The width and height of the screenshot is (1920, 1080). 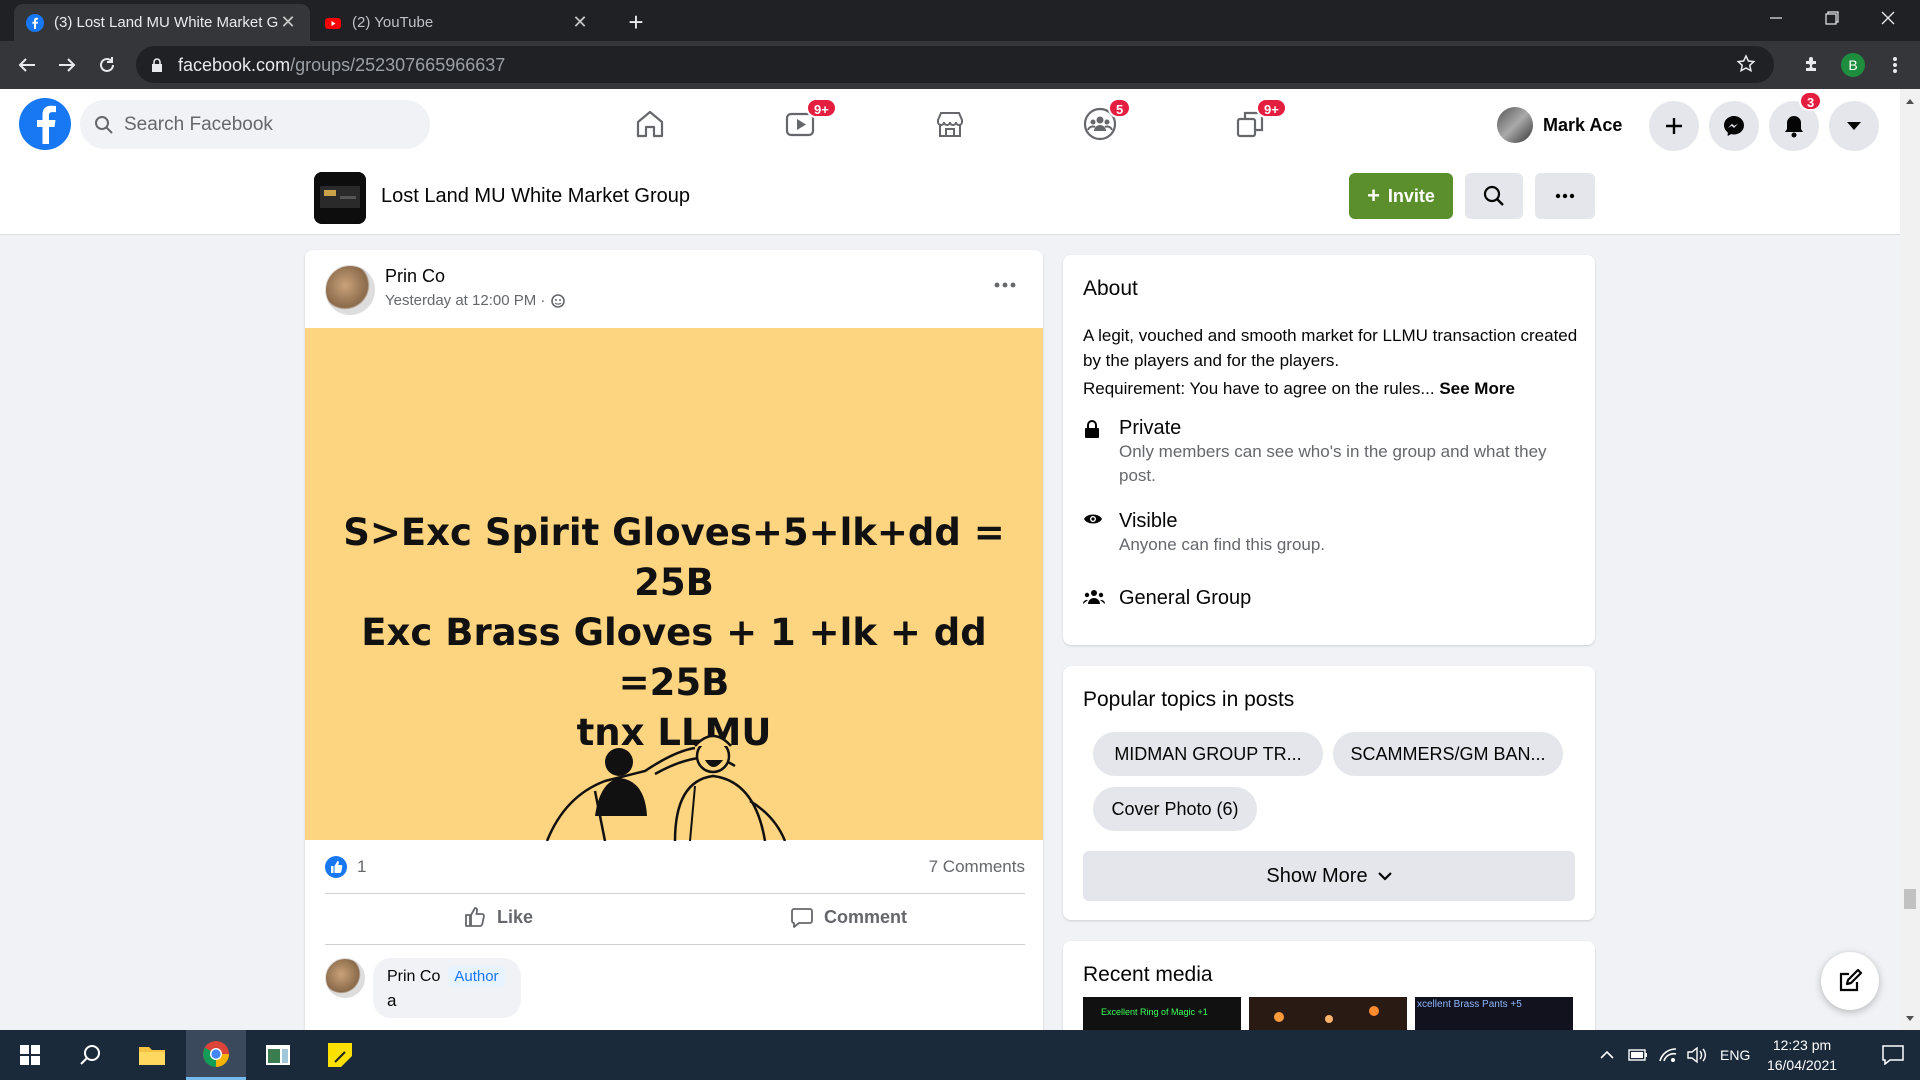 I want to click on group-thumbnail, so click(x=340, y=198).